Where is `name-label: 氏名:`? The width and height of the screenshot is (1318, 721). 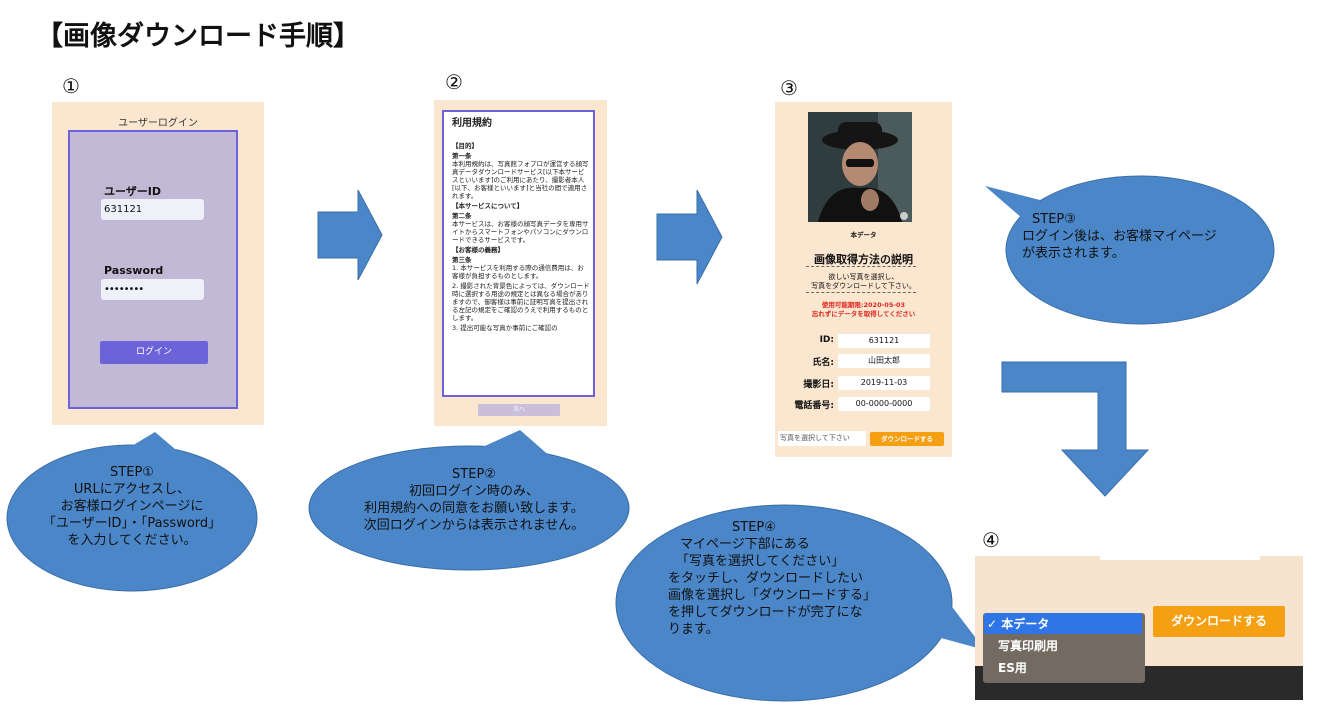
name-label: 氏名: is located at coordinates (823, 363).